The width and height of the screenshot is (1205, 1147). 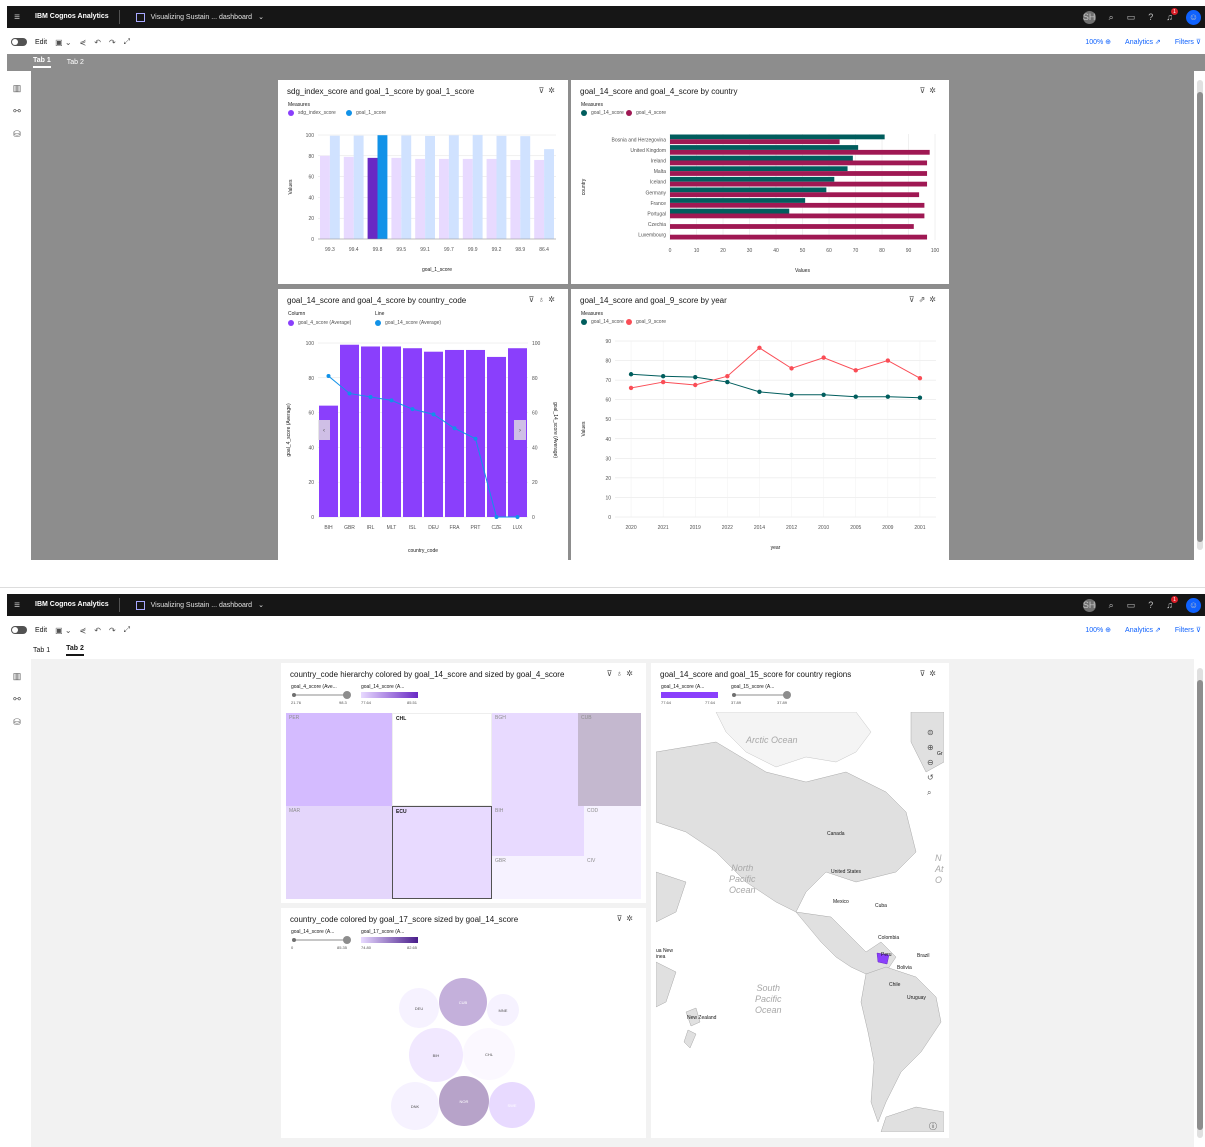 I want to click on treemap-tile: CIV, so click(x=612, y=877).